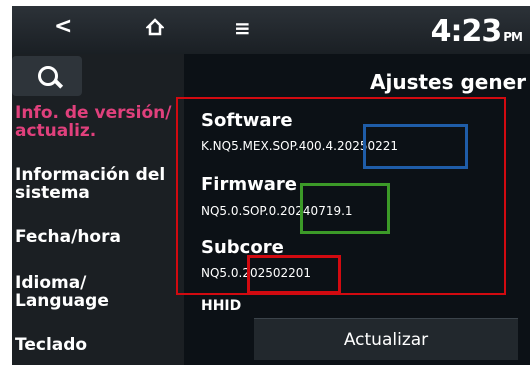 The image size is (530, 365). What do you see at coordinates (415, 146) in the screenshot?
I see `software-date-highlight` at bounding box center [415, 146].